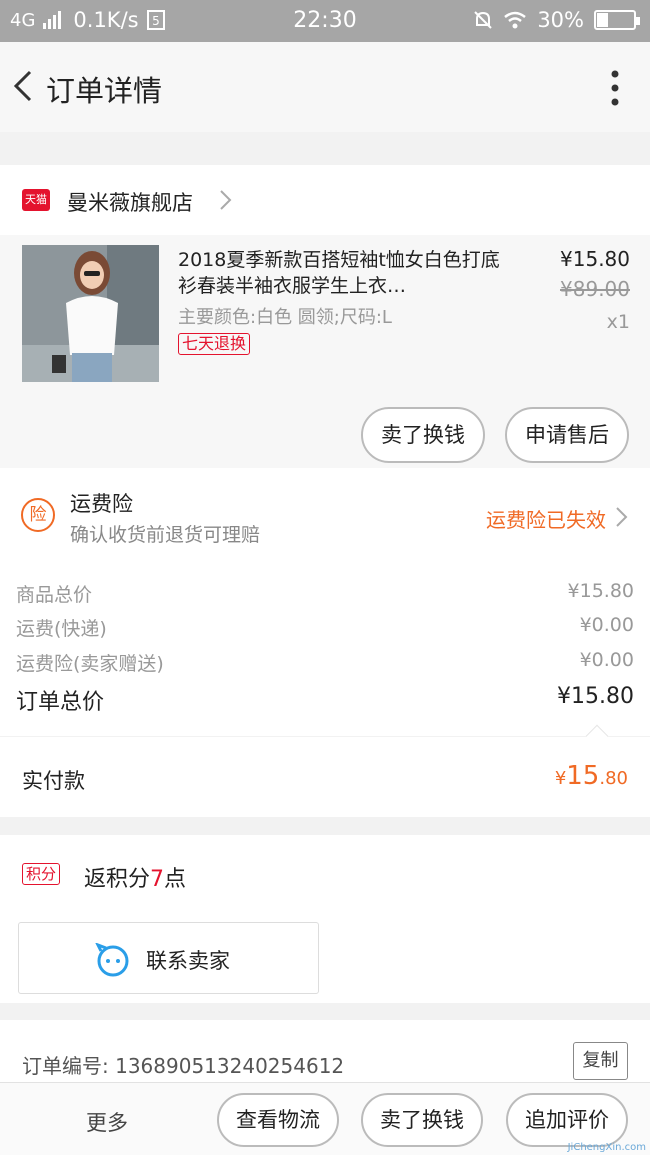  What do you see at coordinates (112, 960) in the screenshot?
I see `chat-icon` at bounding box center [112, 960].